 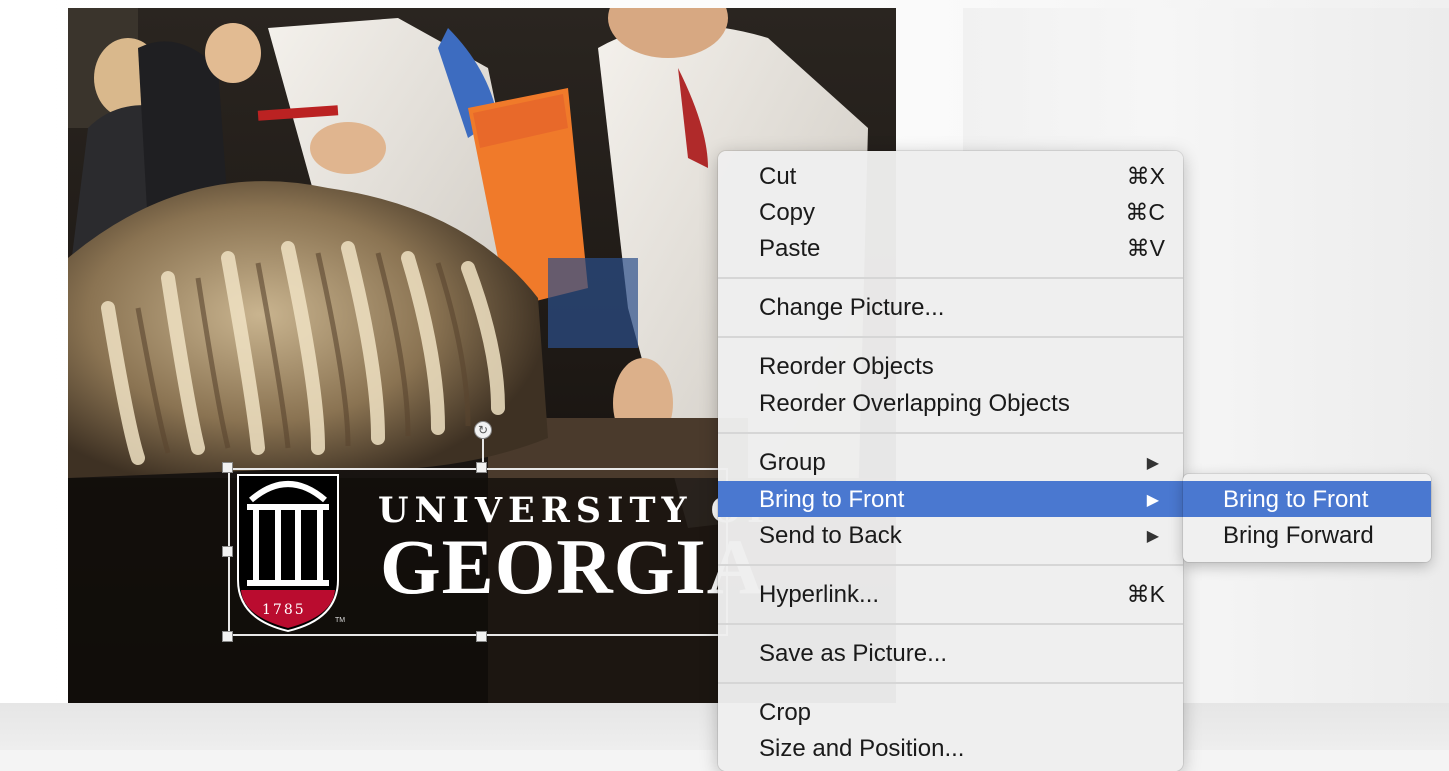 I want to click on menu-item-copy: Copy ⌘C, so click(x=950, y=212).